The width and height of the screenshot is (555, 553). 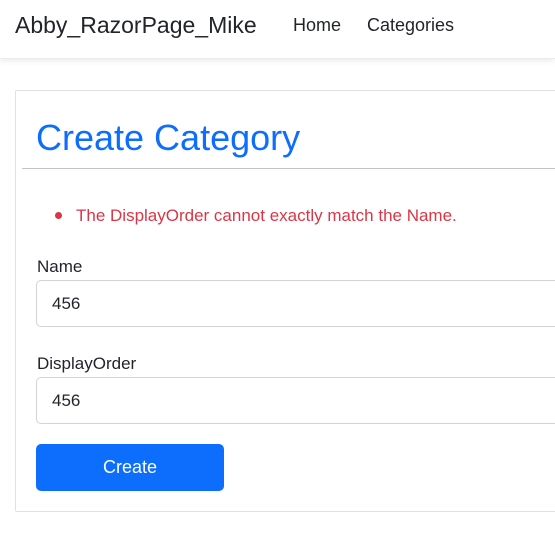 I want to click on nav-link-home: Home, so click(x=317, y=25).